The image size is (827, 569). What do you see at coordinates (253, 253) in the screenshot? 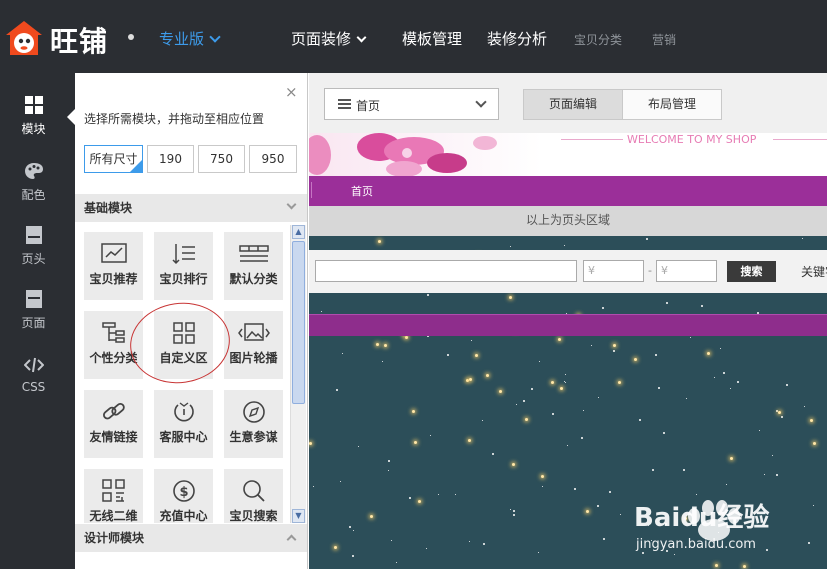
I see `category-icon` at bounding box center [253, 253].